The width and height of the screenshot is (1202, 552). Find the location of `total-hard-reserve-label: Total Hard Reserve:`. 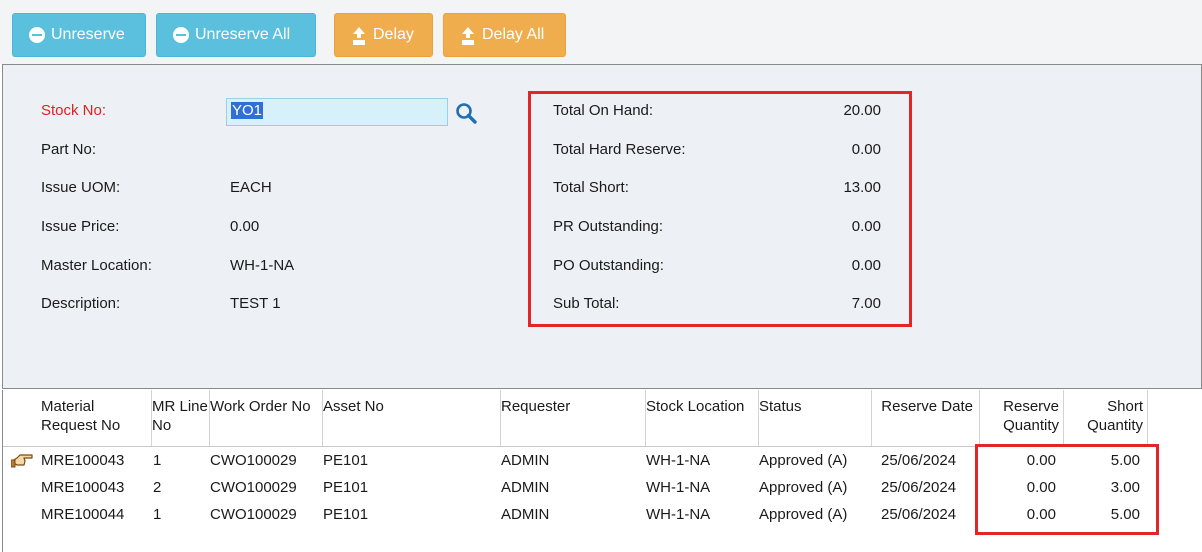

total-hard-reserve-label: Total Hard Reserve: is located at coordinates (619, 149).